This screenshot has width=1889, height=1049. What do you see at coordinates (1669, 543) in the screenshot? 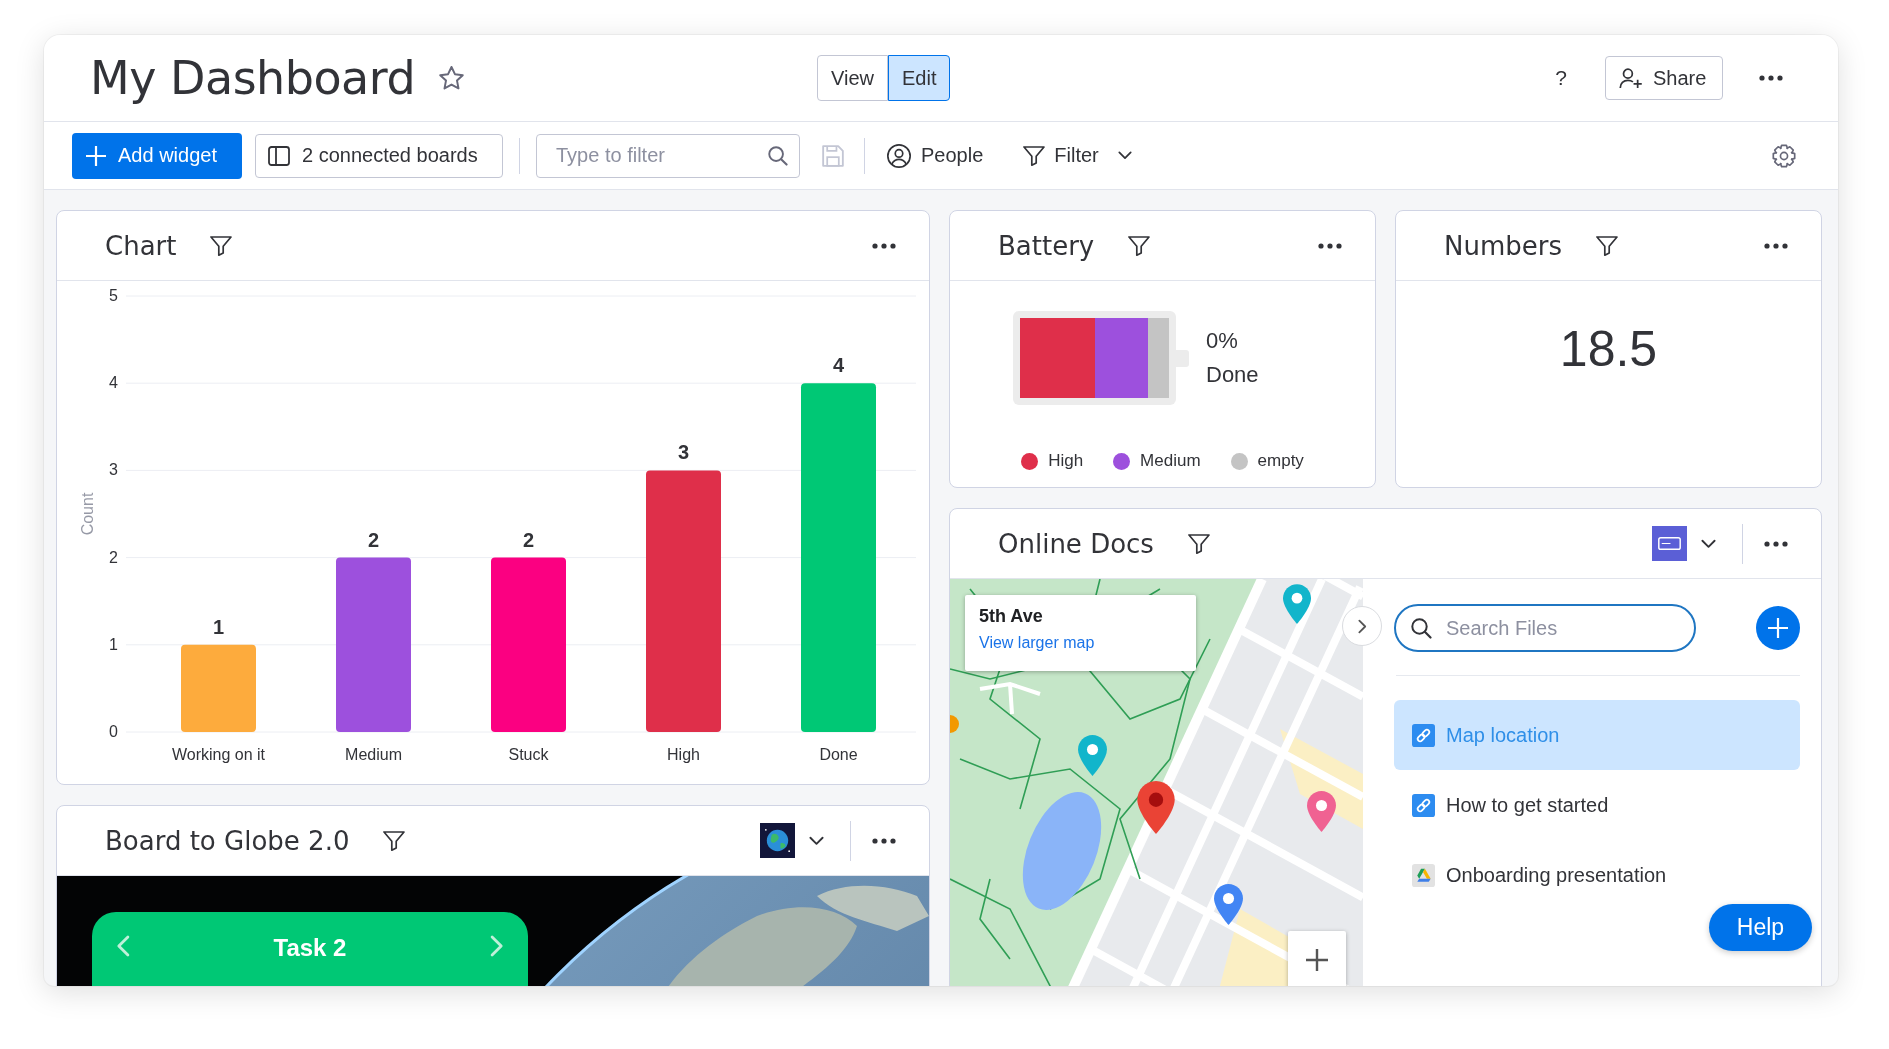
I see `app-tile-icon` at bounding box center [1669, 543].